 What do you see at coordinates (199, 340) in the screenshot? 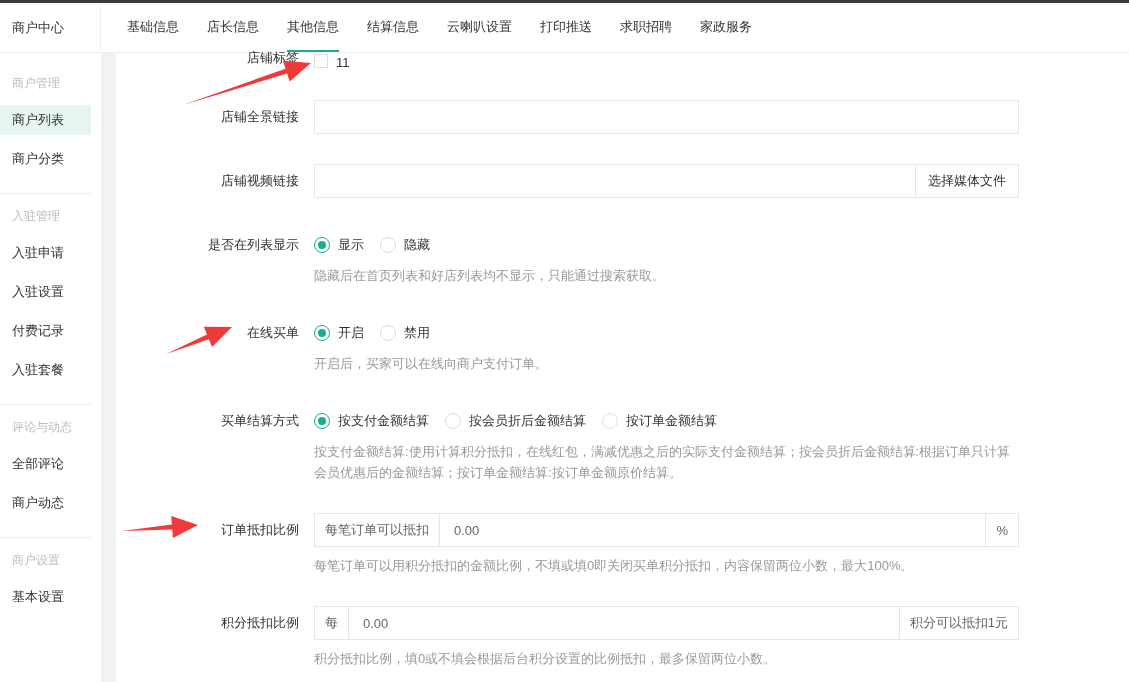
I see `annotation-arrow` at bounding box center [199, 340].